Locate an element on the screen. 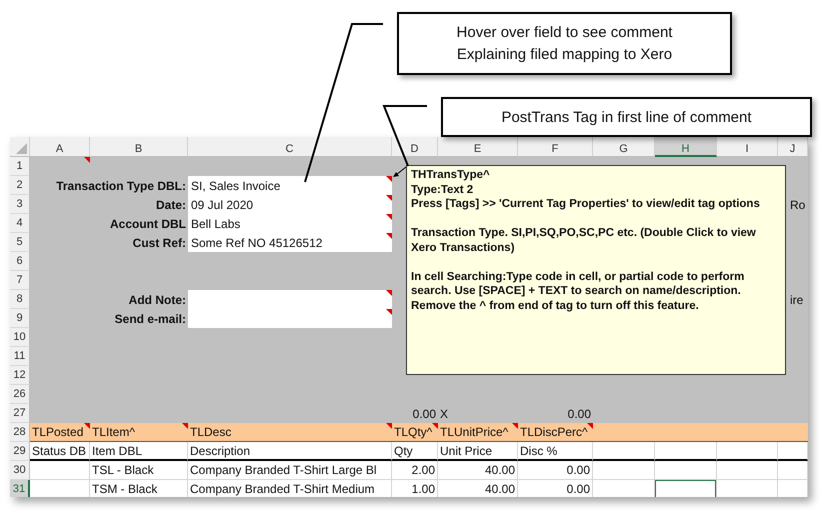 The width and height of the screenshot is (828, 511). comment-text: In cell Searching:Type code in cell, or partial code to perform search. Use [SPACE] + TEXT to search on name/description. Remove the ^ from end of tag to turn off this feature. is located at coordinates (578, 291).